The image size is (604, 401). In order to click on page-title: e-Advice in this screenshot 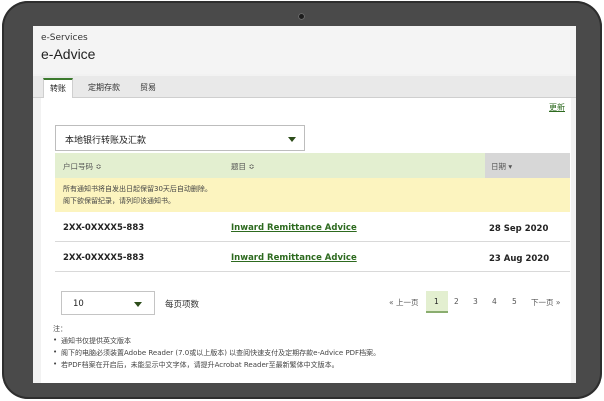, I will do `click(68, 54)`.